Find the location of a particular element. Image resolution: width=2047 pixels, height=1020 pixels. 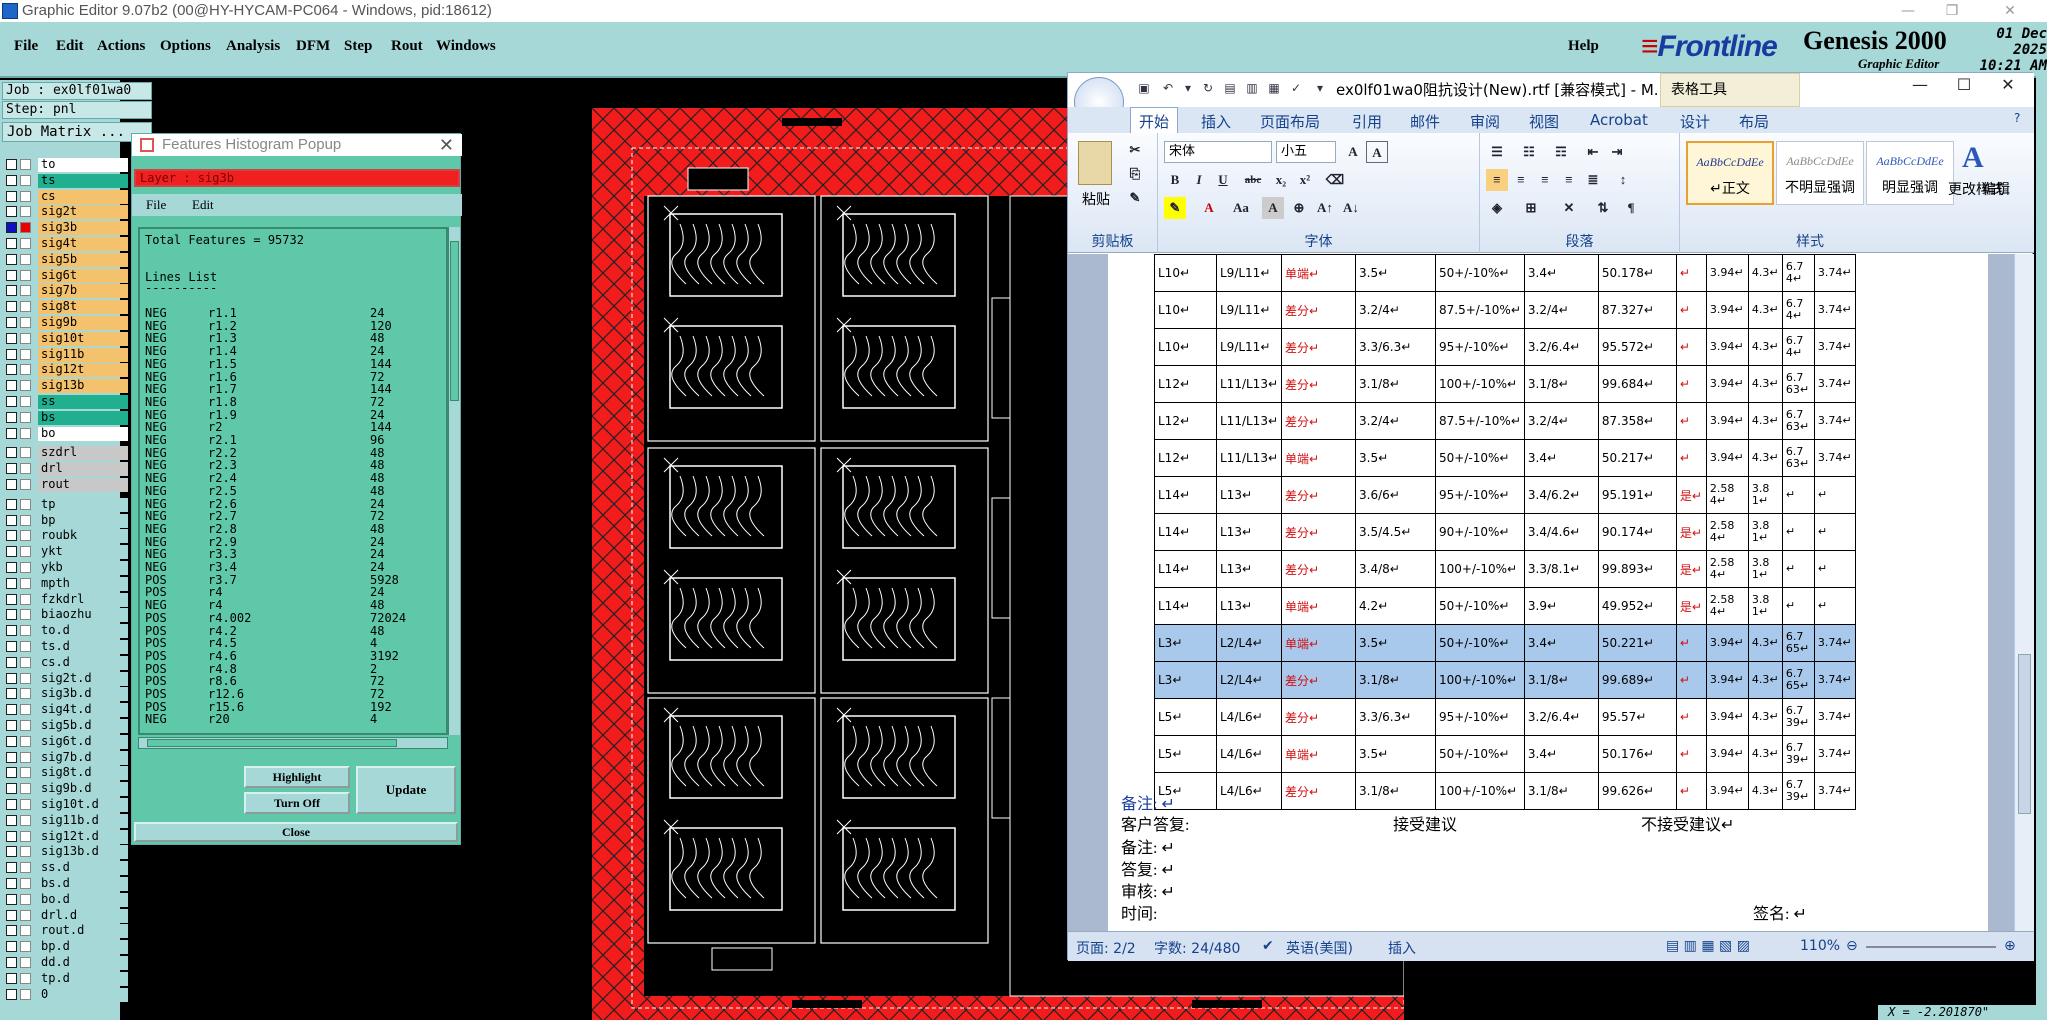

layer-name: drl is located at coordinates (83, 469).